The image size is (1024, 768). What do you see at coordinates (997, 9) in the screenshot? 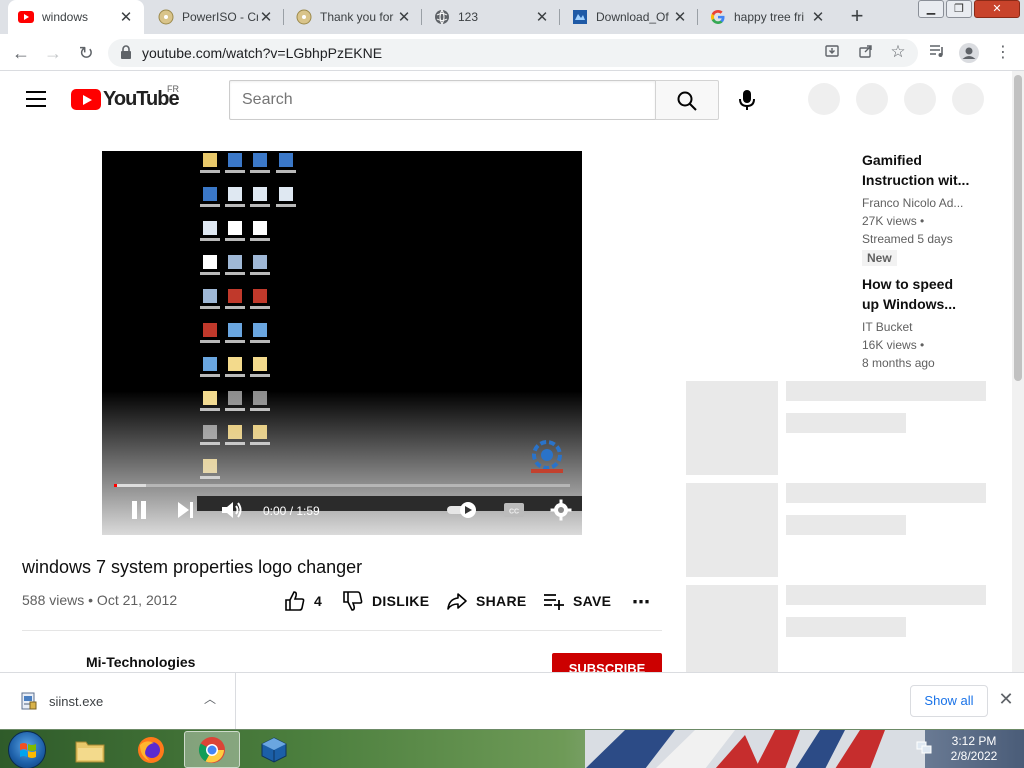
I see `close-window-button: ✕` at bounding box center [997, 9].